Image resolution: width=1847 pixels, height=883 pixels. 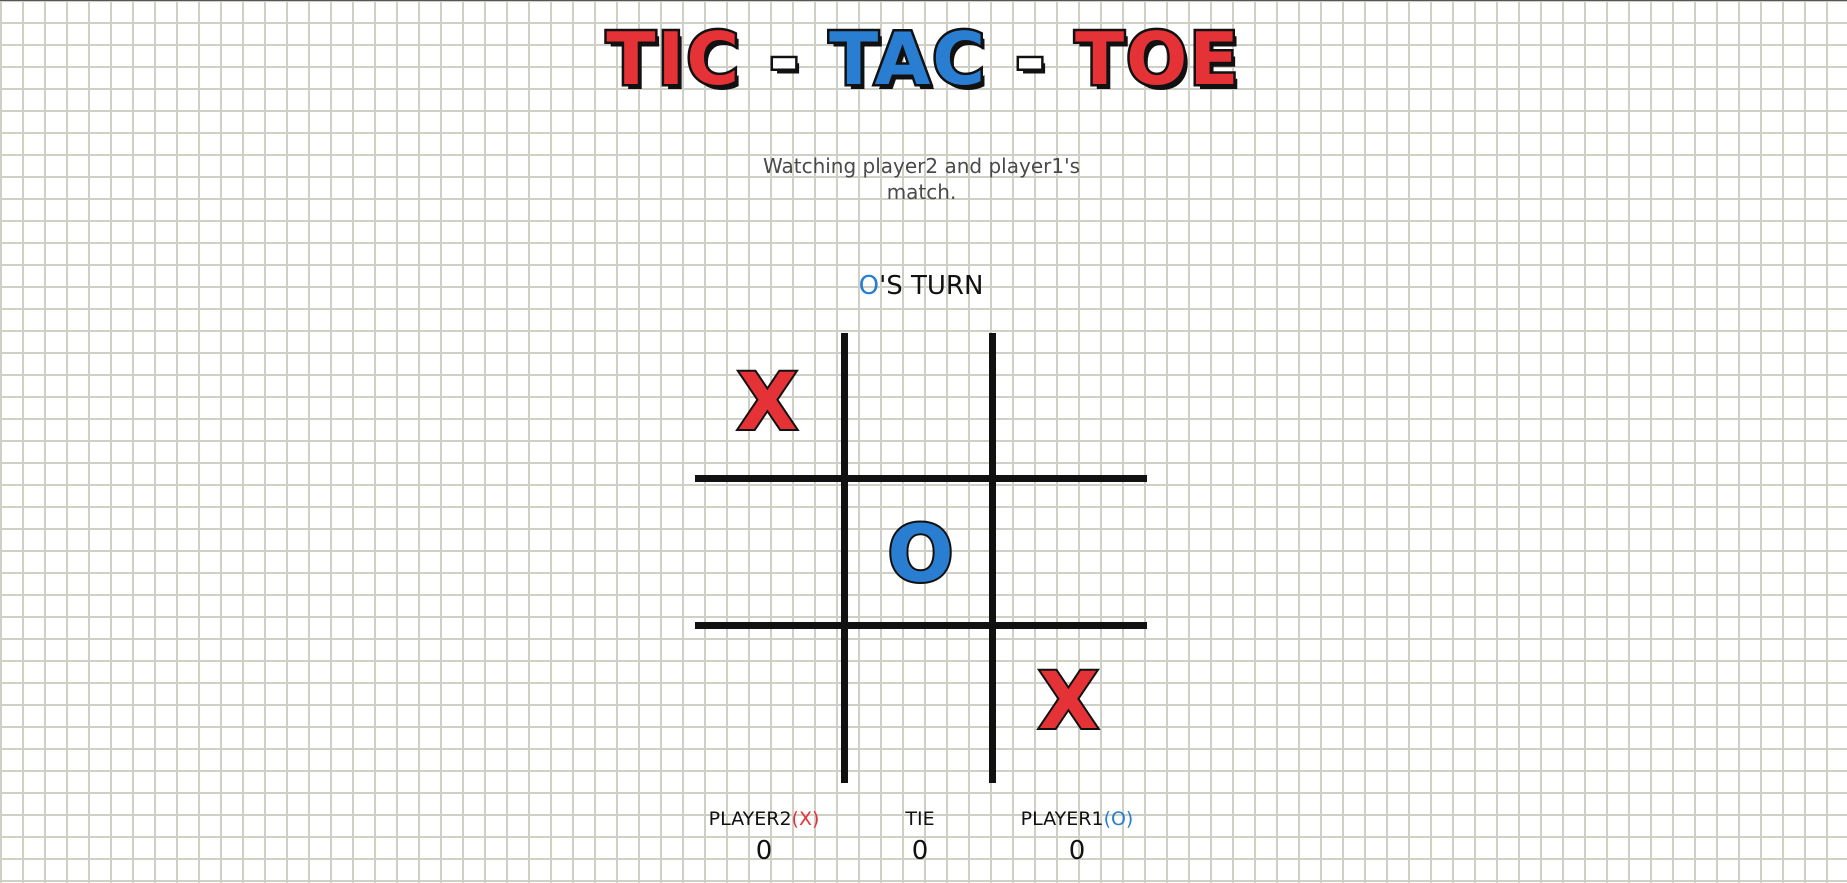 I want to click on score-tie-value: 0, so click(x=920, y=851).